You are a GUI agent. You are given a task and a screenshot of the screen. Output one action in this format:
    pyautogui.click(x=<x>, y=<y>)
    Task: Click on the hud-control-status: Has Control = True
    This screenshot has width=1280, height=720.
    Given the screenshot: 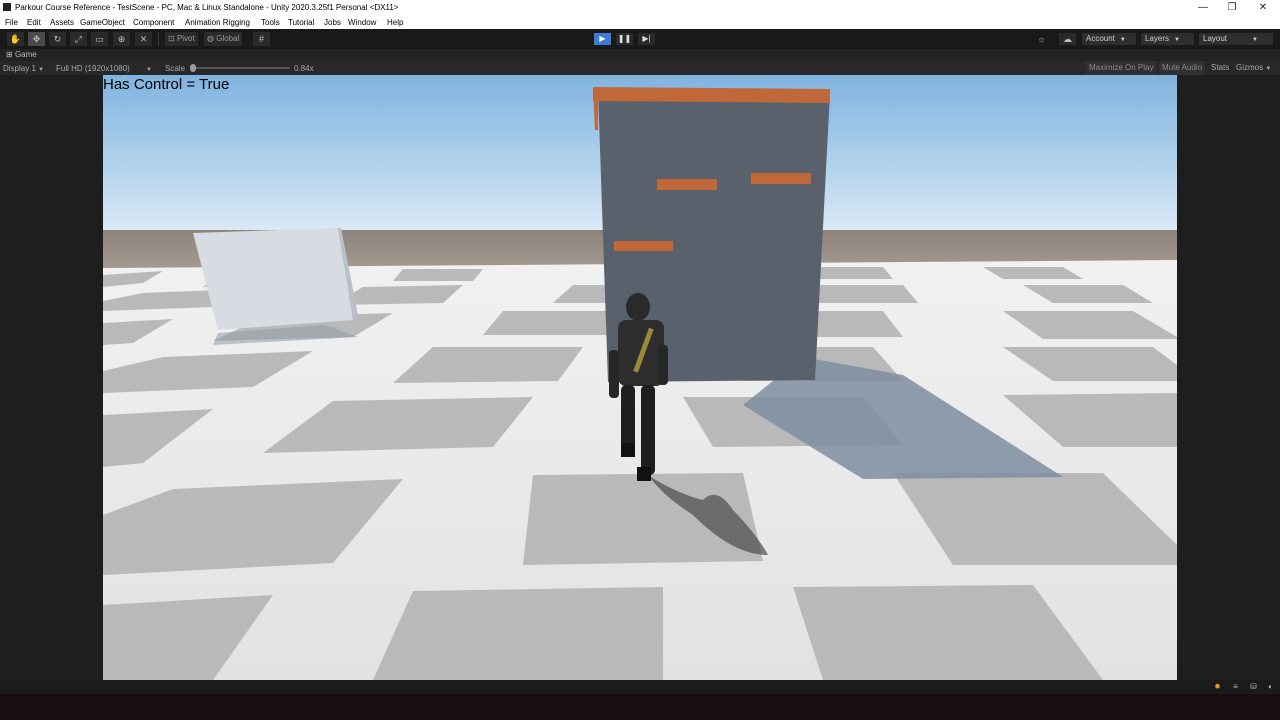 What is the action you would take?
    pyautogui.click(x=166, y=84)
    